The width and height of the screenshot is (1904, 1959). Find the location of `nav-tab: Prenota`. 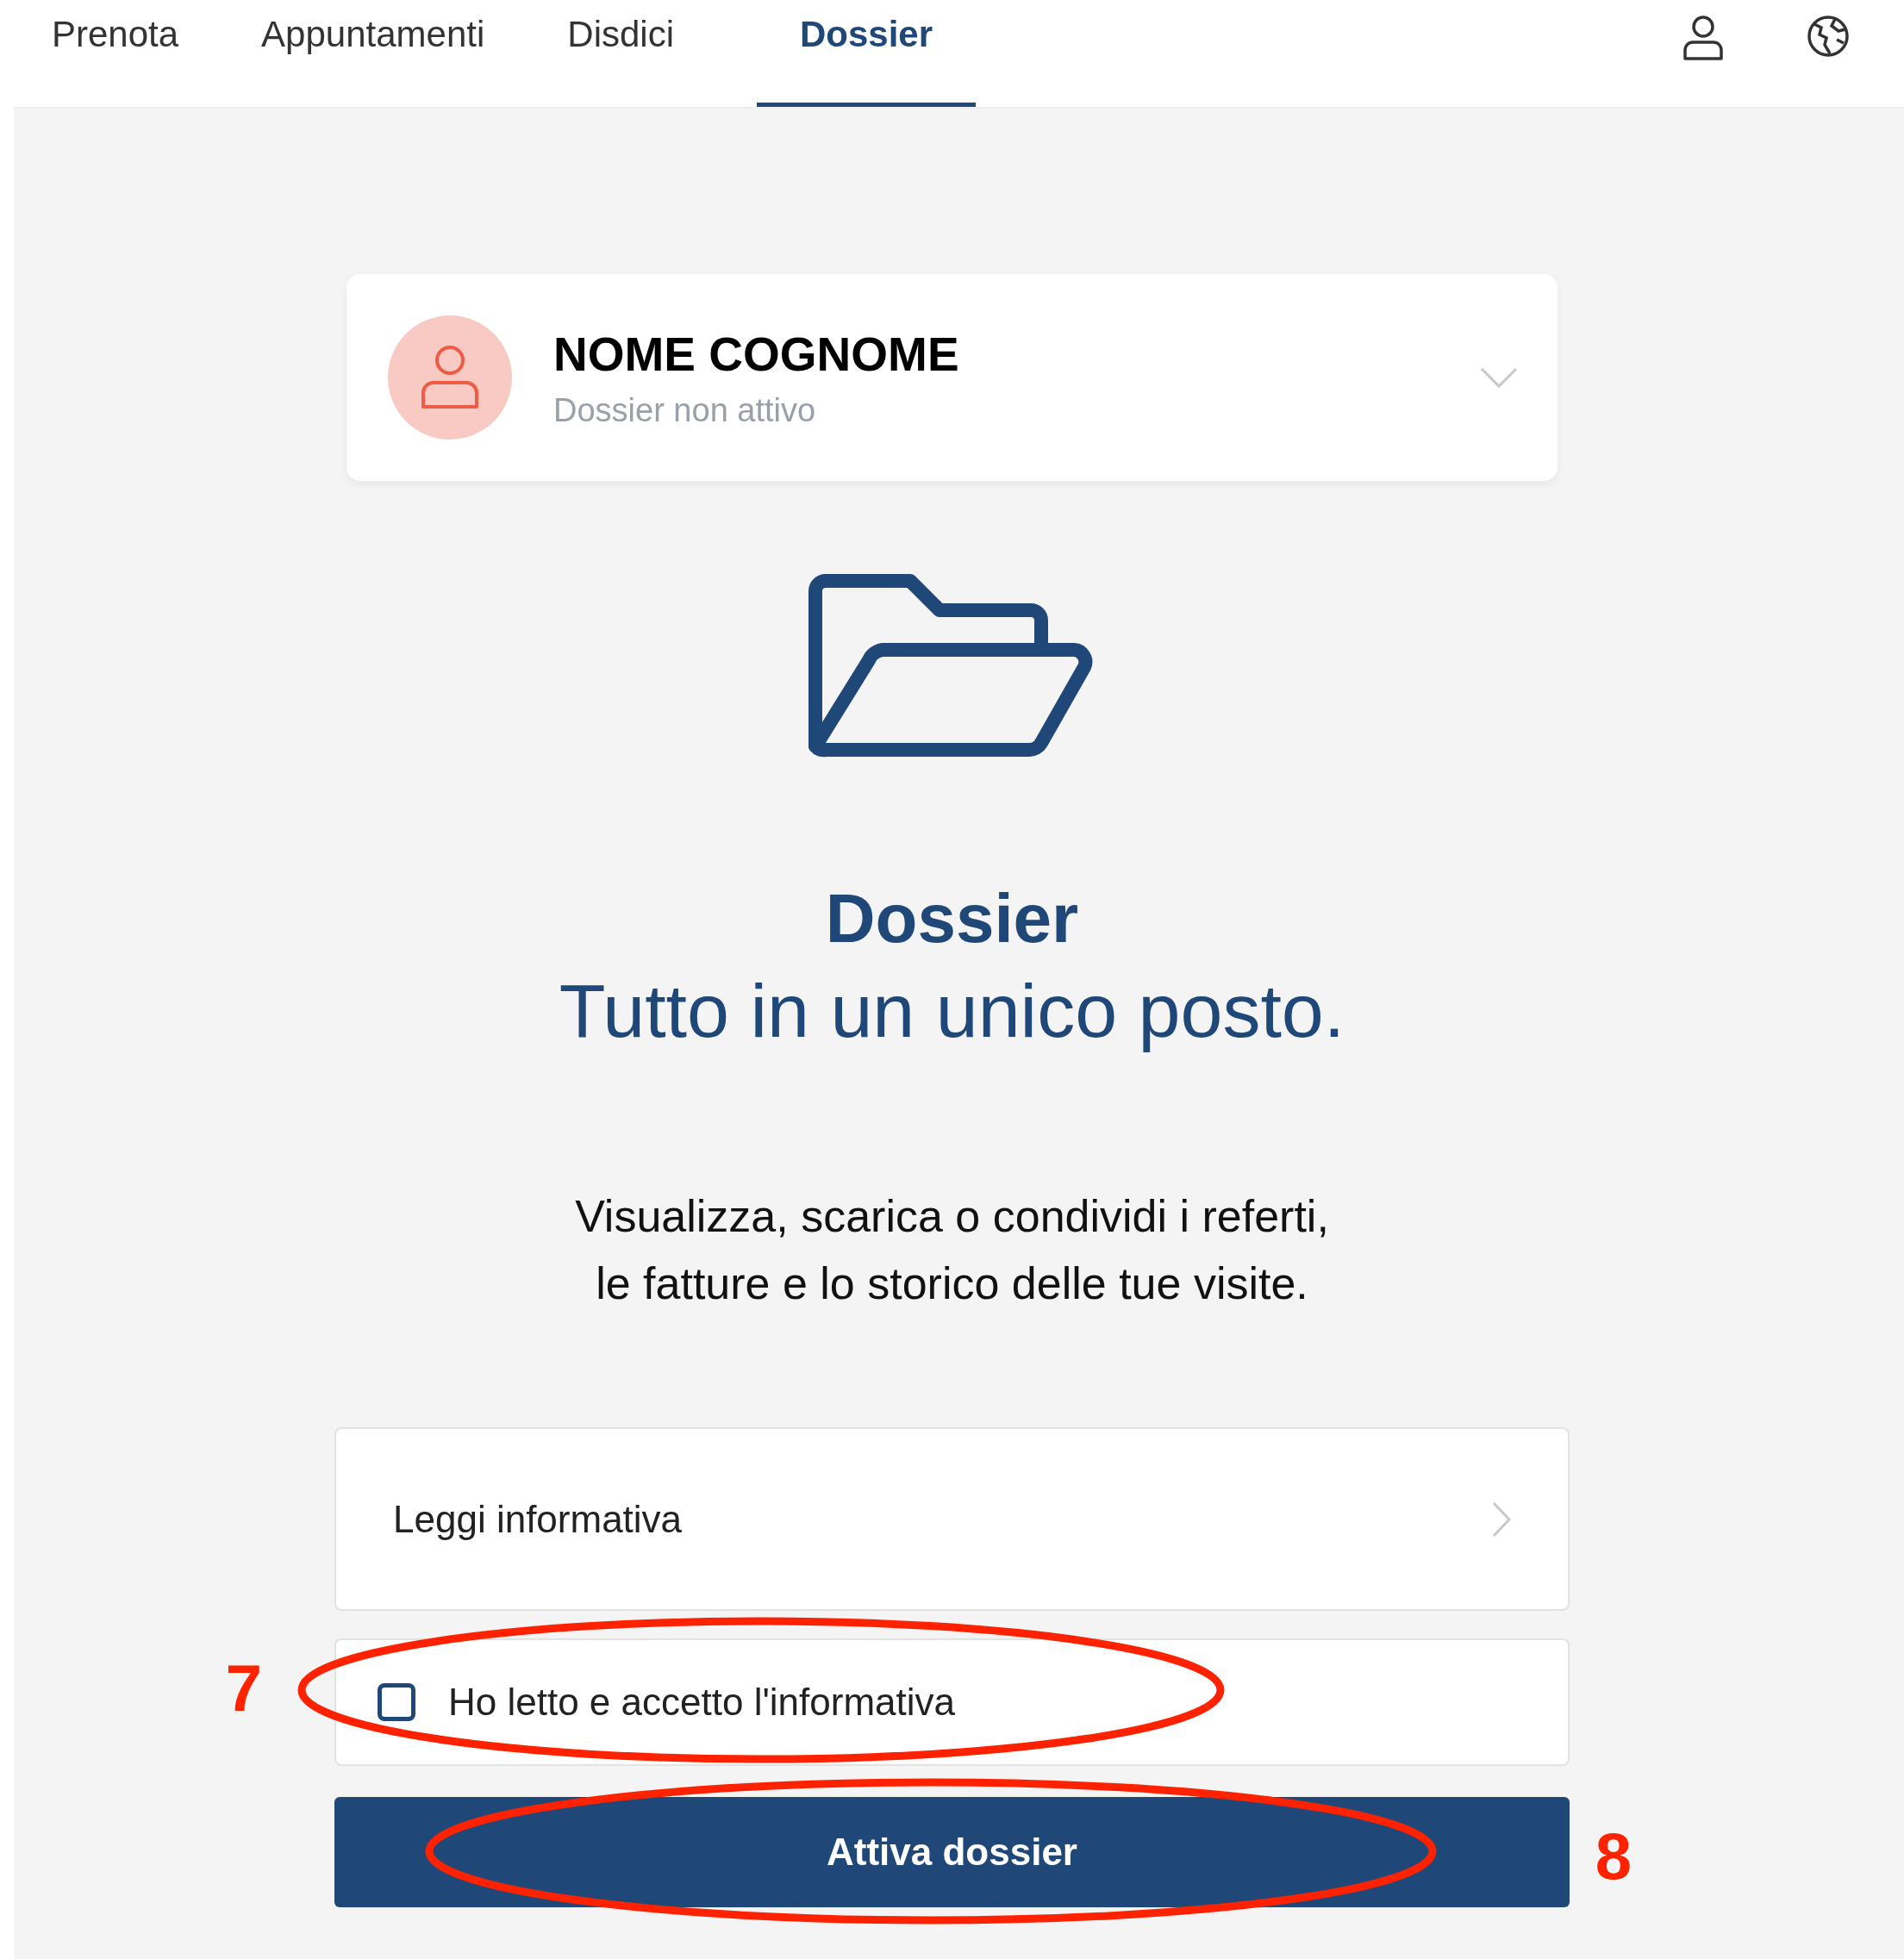

nav-tab: Prenota is located at coordinates (157, 53).